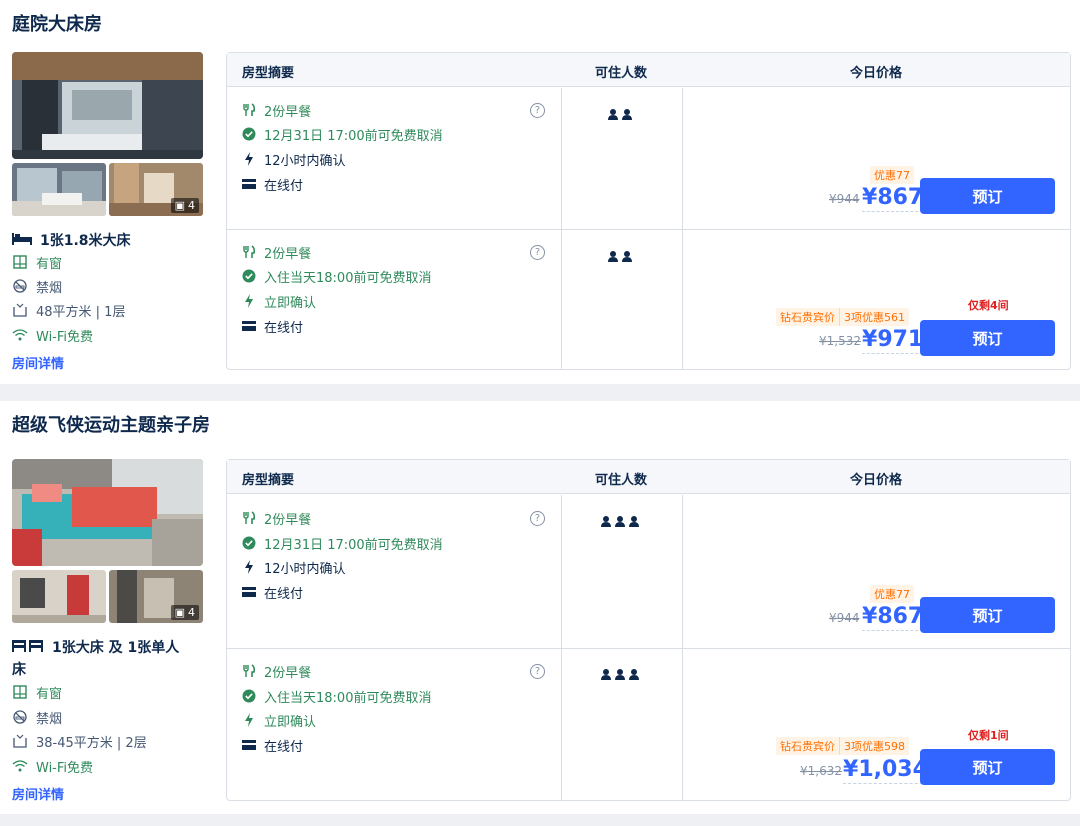 The width and height of the screenshot is (1080, 826). Describe the element at coordinates (876, 73) in the screenshot. I see `header-price: 今日价格` at that location.